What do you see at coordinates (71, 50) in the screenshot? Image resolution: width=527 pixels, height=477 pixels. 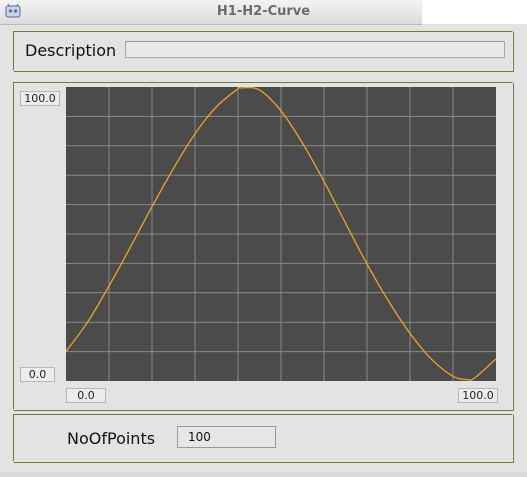 I see `description-label: Description` at bounding box center [71, 50].